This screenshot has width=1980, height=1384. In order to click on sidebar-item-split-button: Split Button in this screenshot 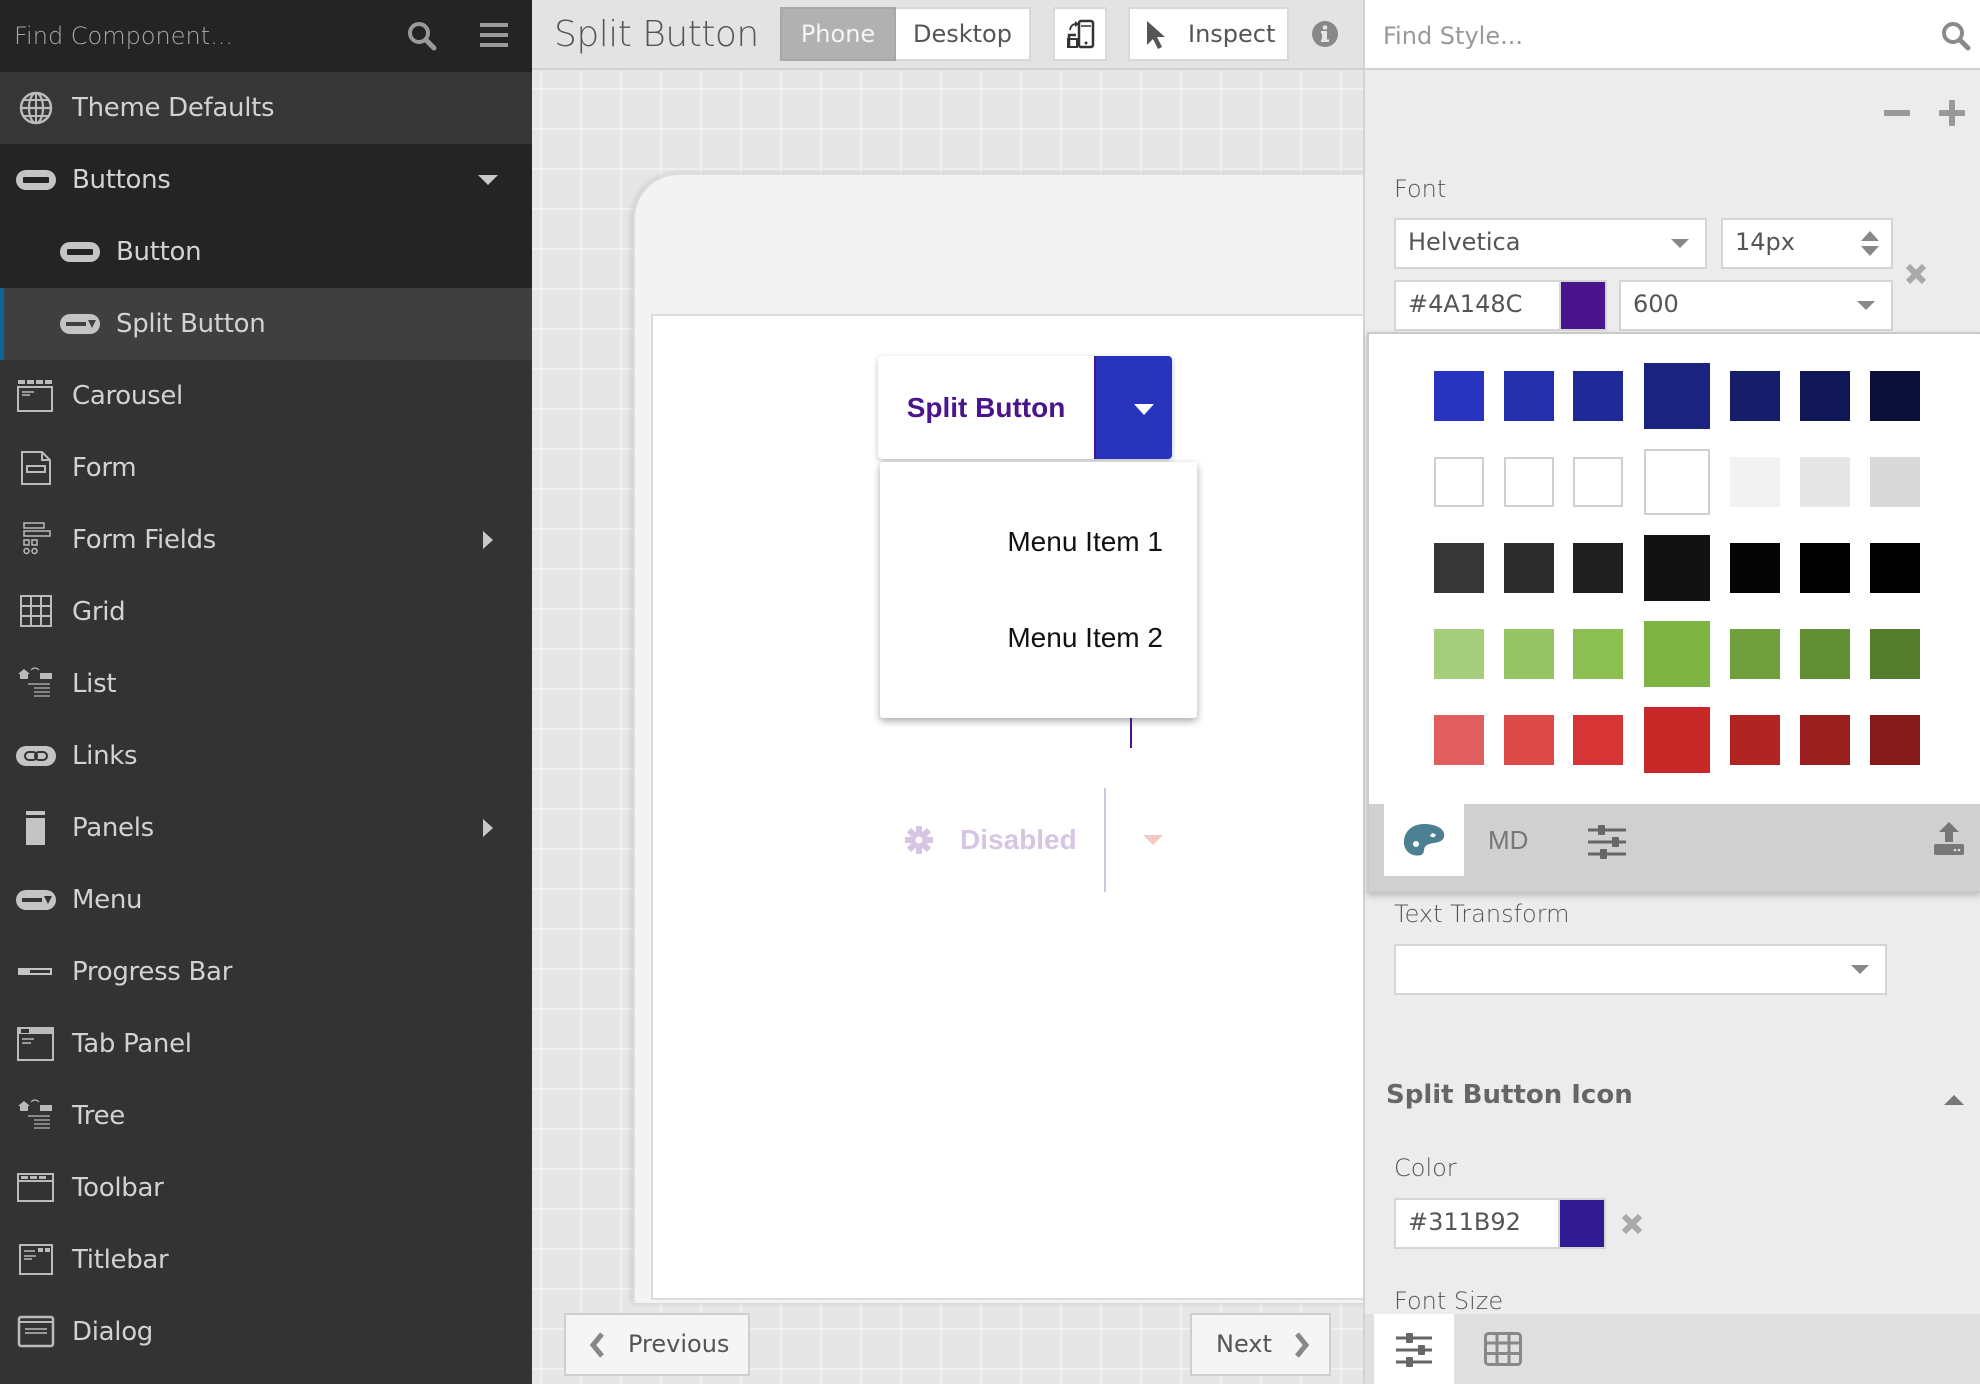, I will do `click(266, 324)`.